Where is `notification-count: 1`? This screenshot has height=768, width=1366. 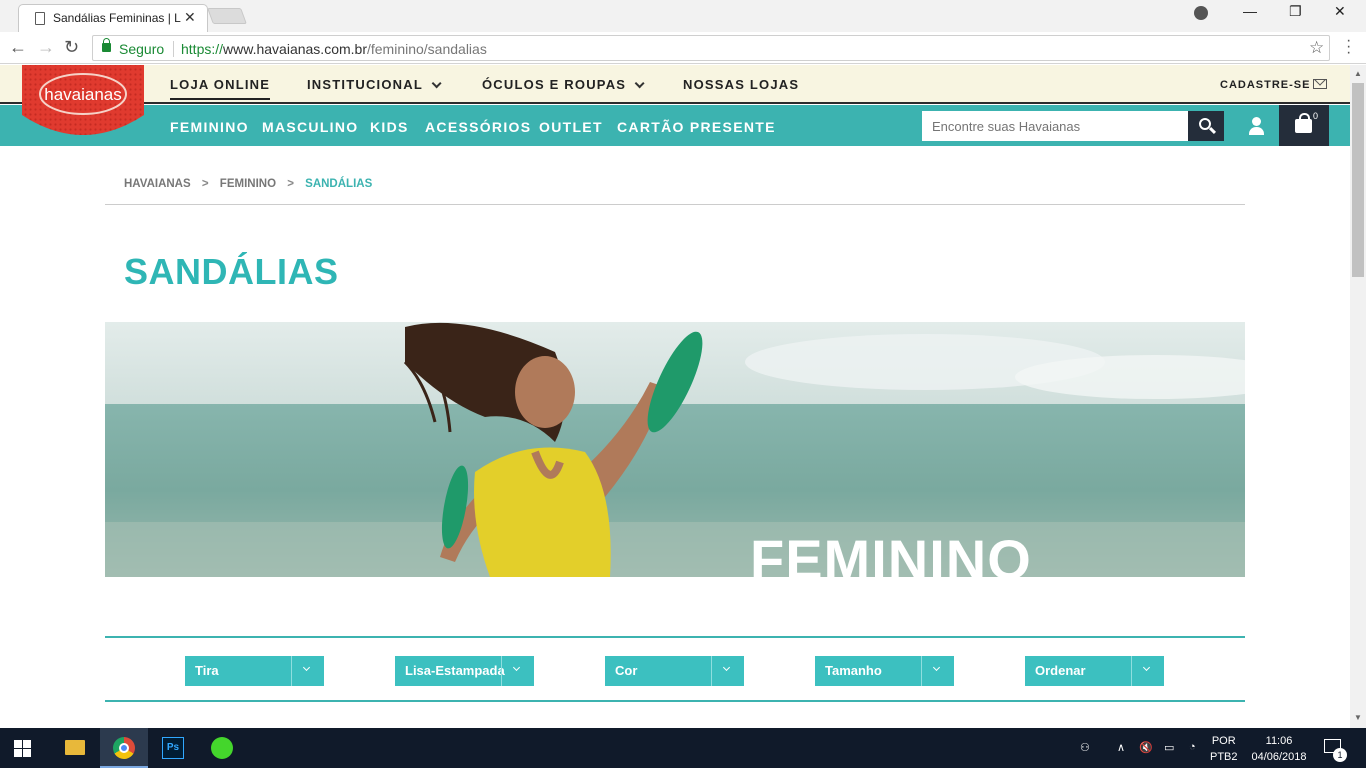
notification-count: 1 is located at coordinates (1340, 755).